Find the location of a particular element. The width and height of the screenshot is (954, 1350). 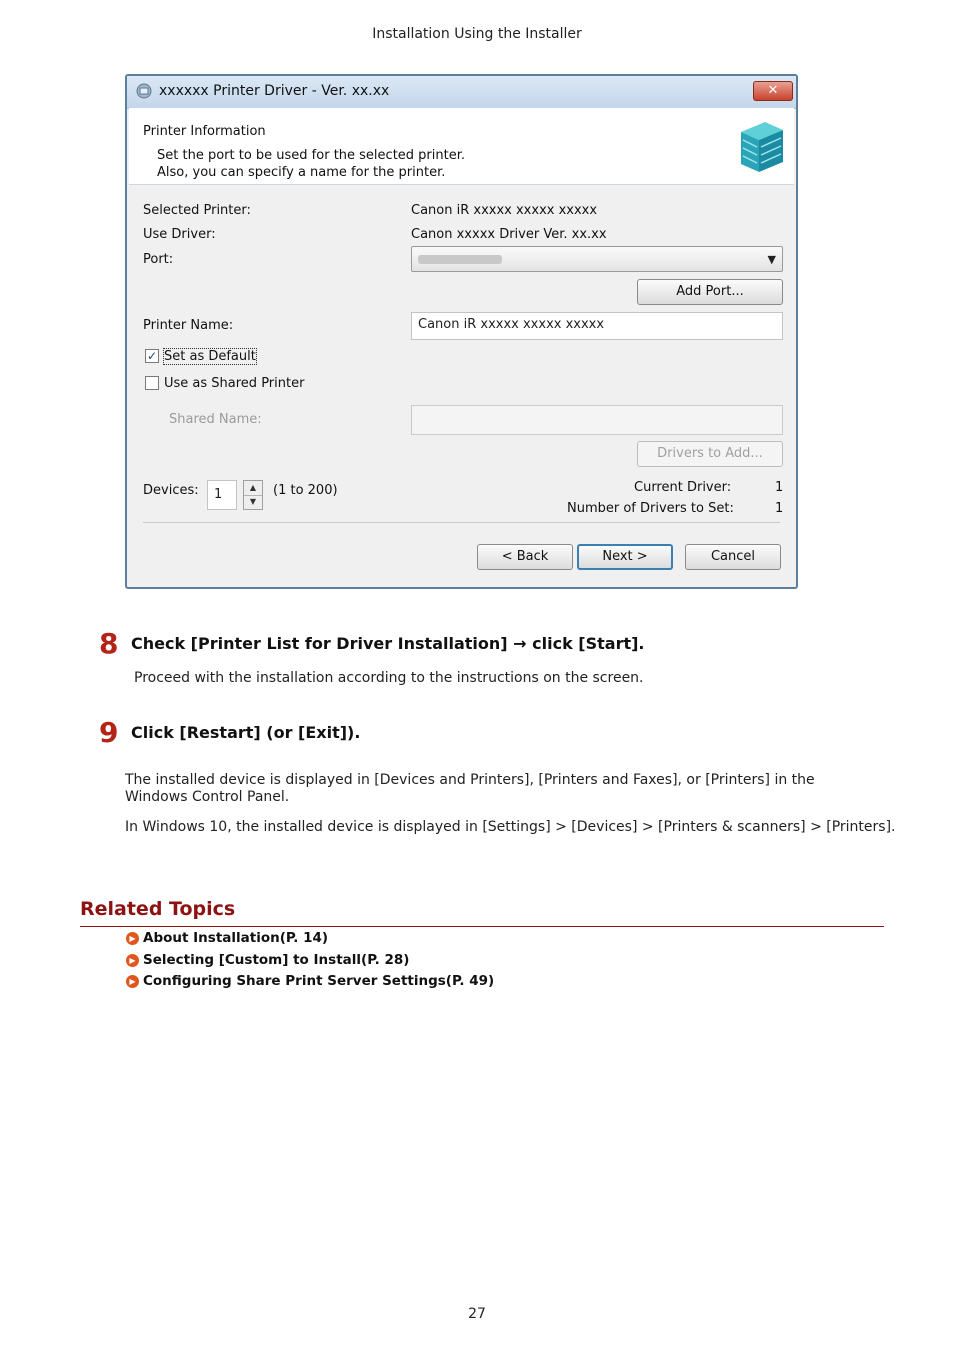

related-topics-title: Related Topics is located at coordinates (158, 909).